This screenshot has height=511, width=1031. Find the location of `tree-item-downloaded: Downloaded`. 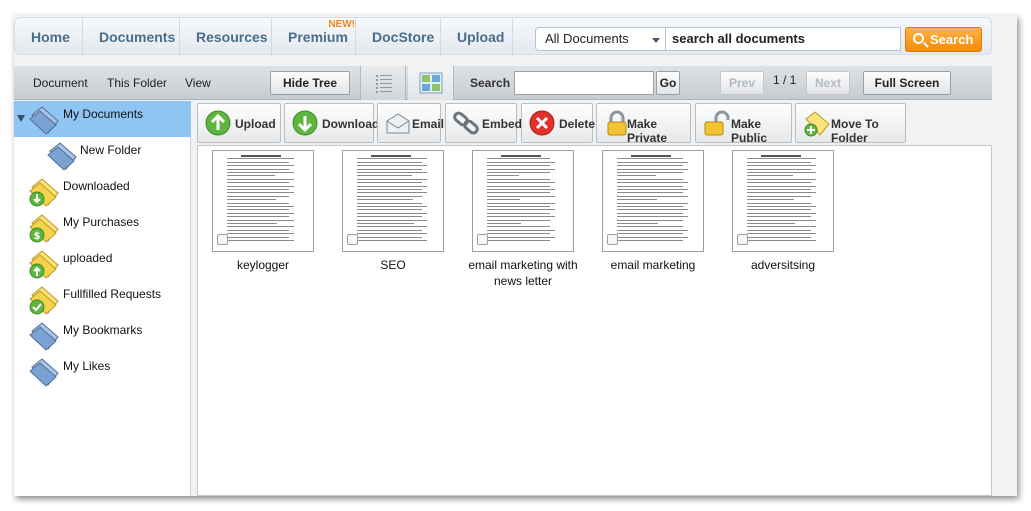

tree-item-downloaded: Downloaded is located at coordinates (102, 191).